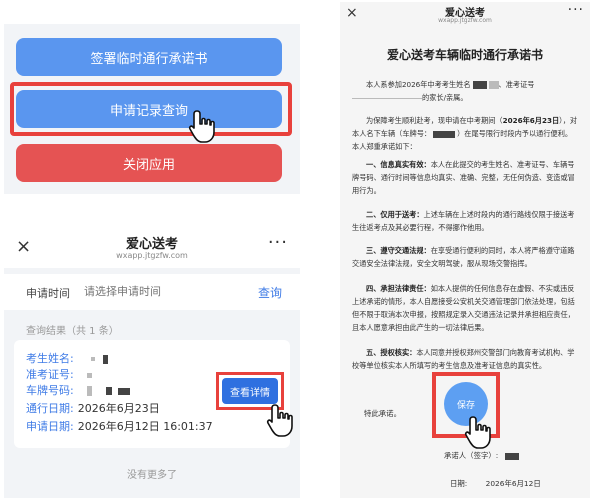  What do you see at coordinates (434, 120) in the screenshot?
I see `request-text: 为保障考生顺利赴考，现申请在中考期间（` at bounding box center [434, 120].